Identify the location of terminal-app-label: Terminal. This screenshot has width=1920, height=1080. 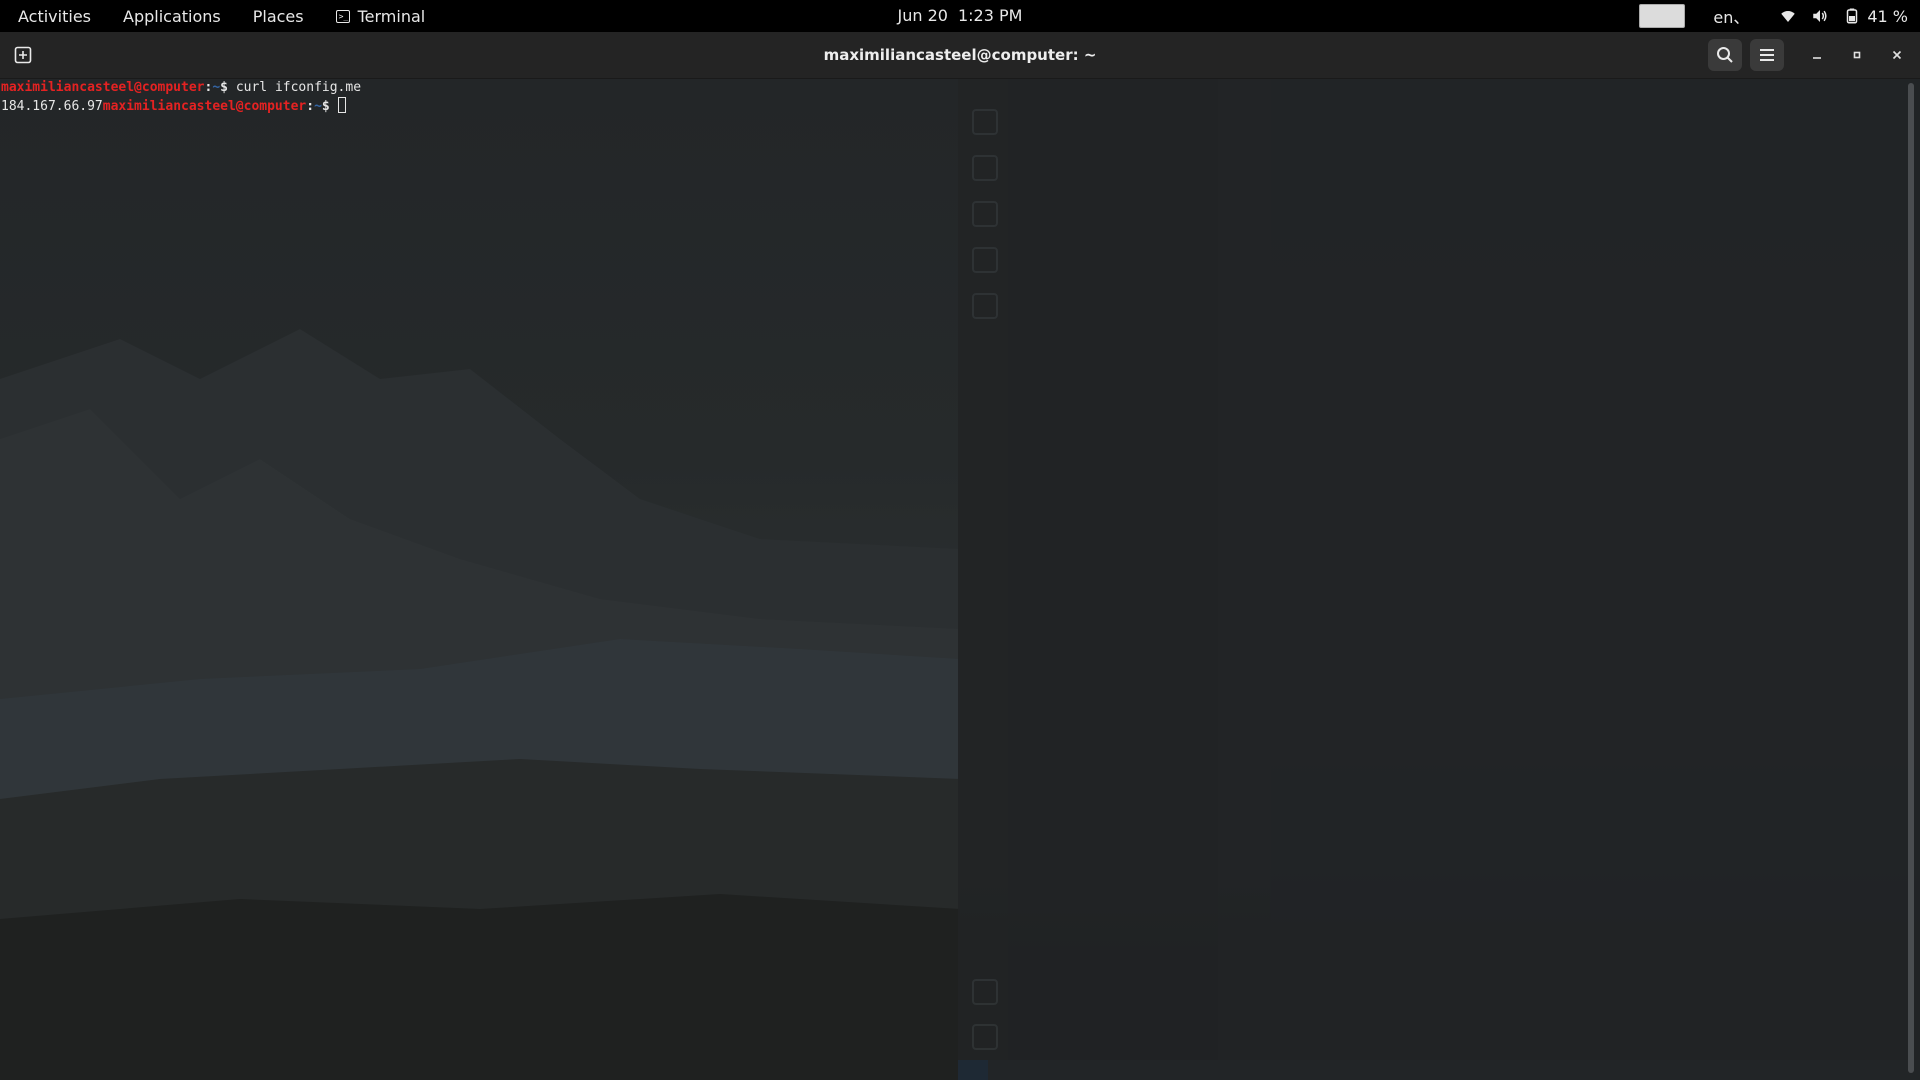
(391, 16).